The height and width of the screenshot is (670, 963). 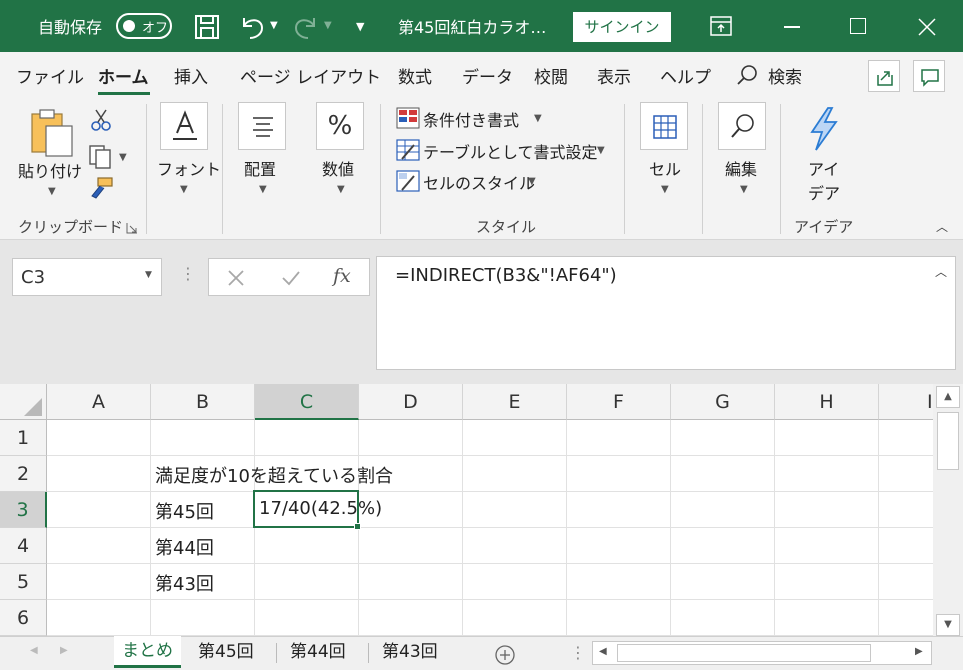 What do you see at coordinates (415, 75) in the screenshot?
I see `tab-formulas: 数式` at bounding box center [415, 75].